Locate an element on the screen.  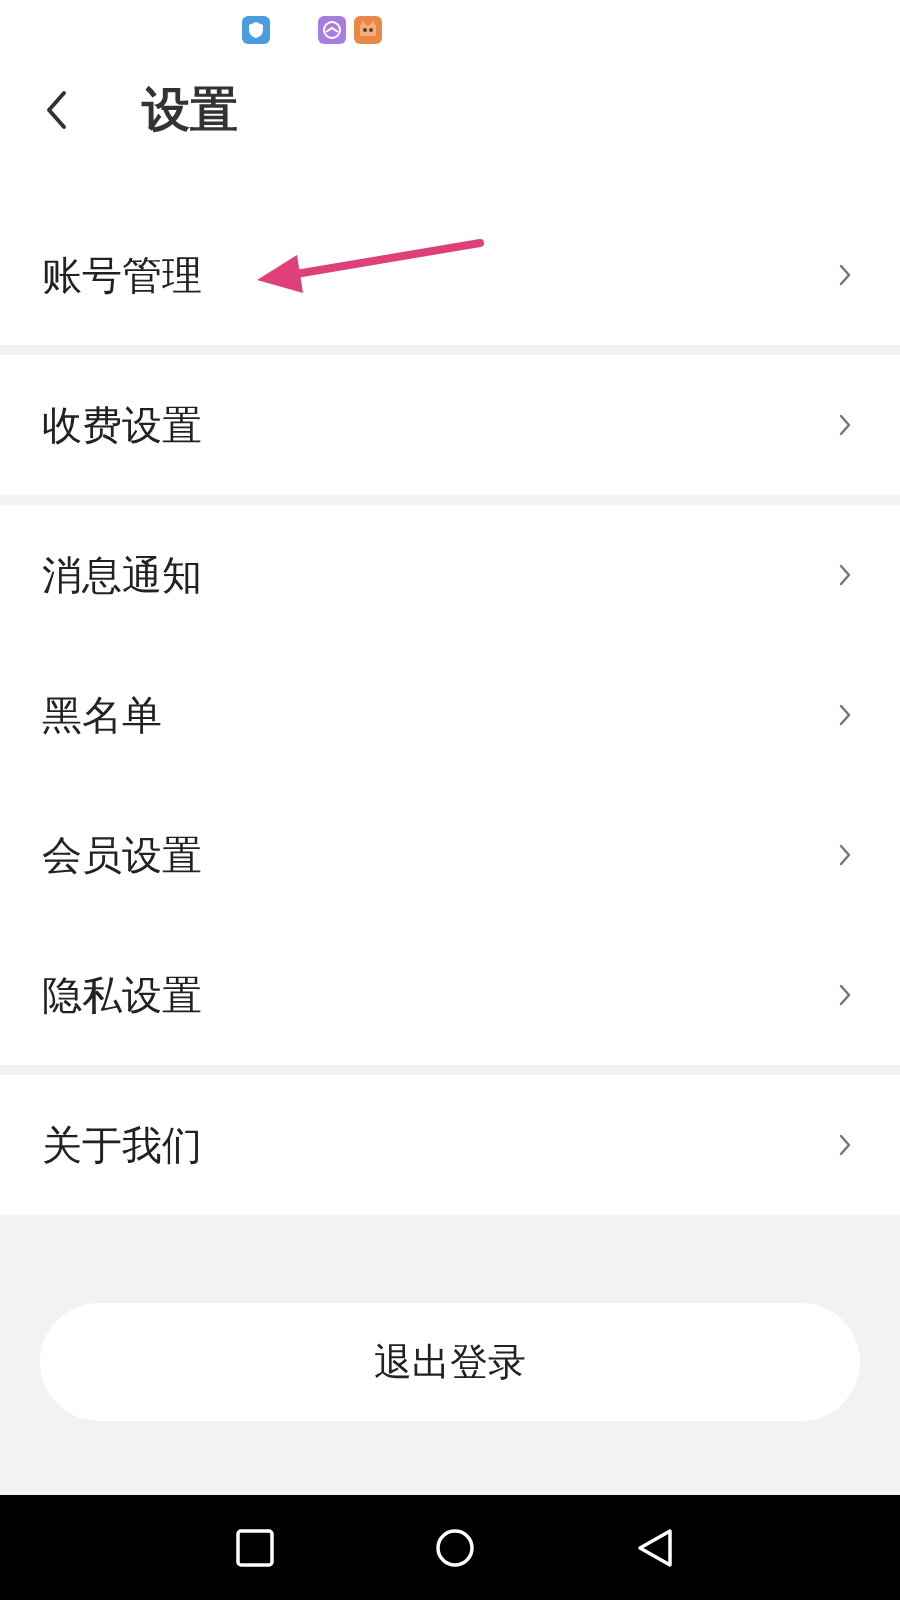
square-nav-icon is located at coordinates (255, 1547).